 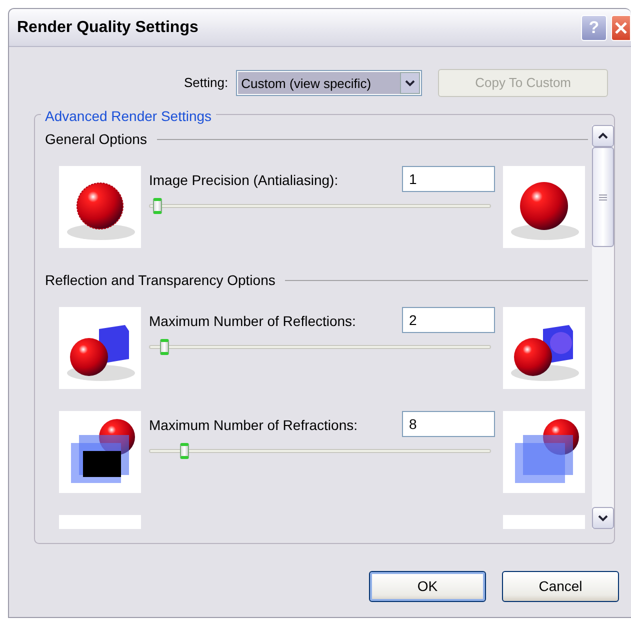 I want to click on chevron-down-icon, so click(x=603, y=518).